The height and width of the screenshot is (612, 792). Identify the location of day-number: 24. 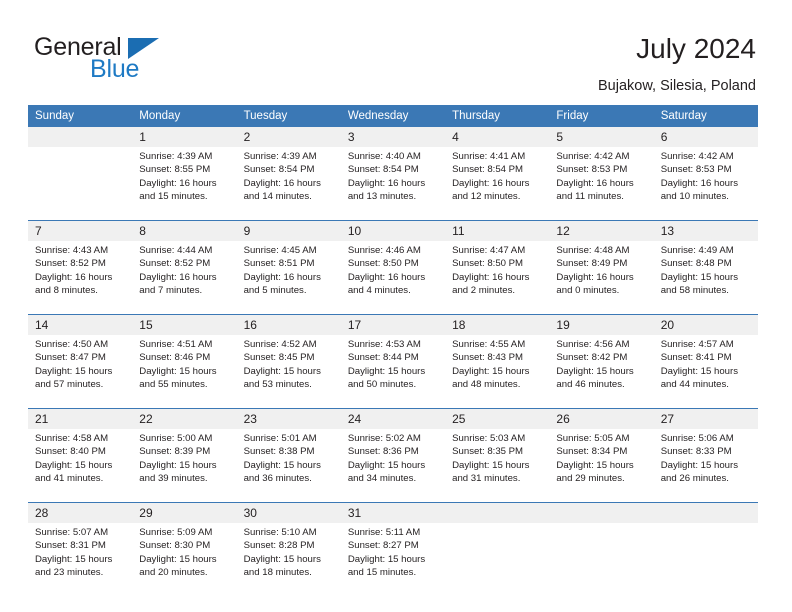
(393, 418).